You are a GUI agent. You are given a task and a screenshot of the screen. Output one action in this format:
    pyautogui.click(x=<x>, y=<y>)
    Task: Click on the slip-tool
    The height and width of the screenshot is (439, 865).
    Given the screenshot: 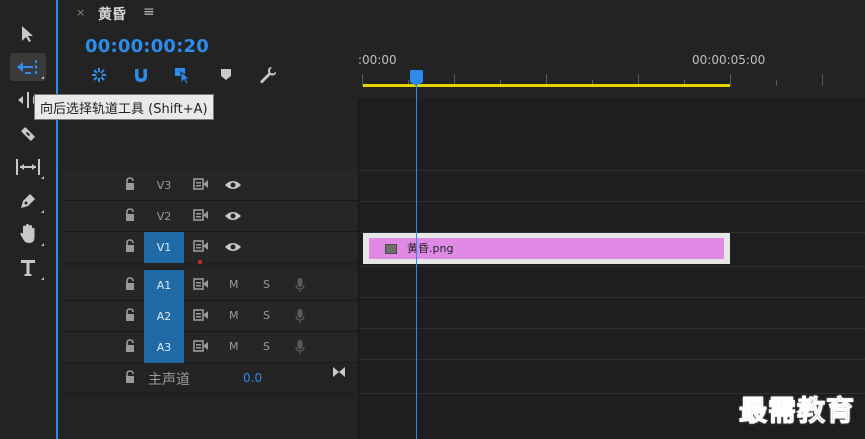 What is the action you would take?
    pyautogui.click(x=28, y=167)
    